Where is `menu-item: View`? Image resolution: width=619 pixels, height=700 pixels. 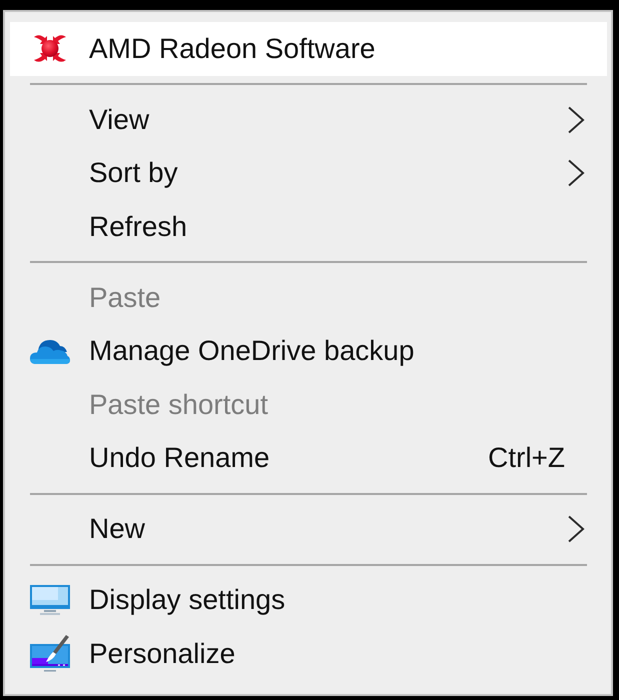
menu-item: View is located at coordinates (308, 119).